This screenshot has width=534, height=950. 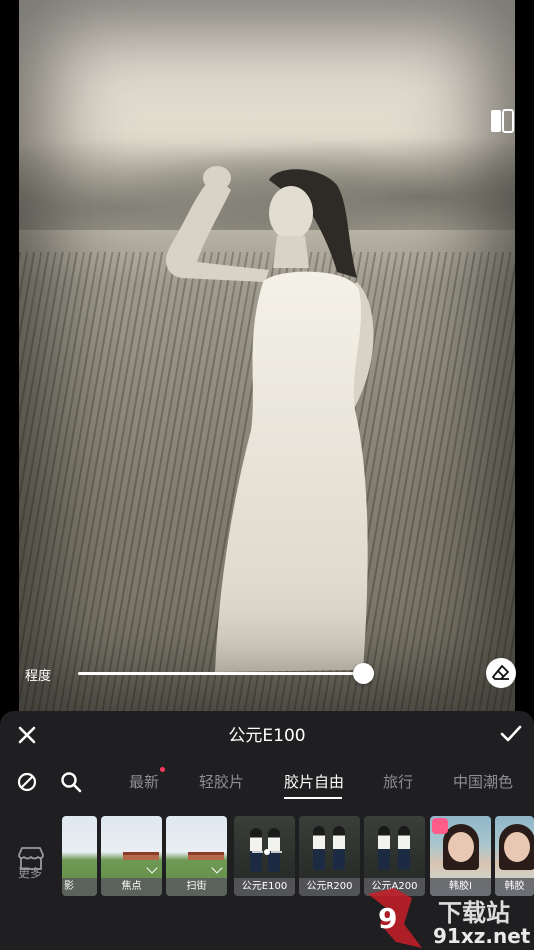 What do you see at coordinates (131, 887) in the screenshot?
I see `filter-label: 焦点` at bounding box center [131, 887].